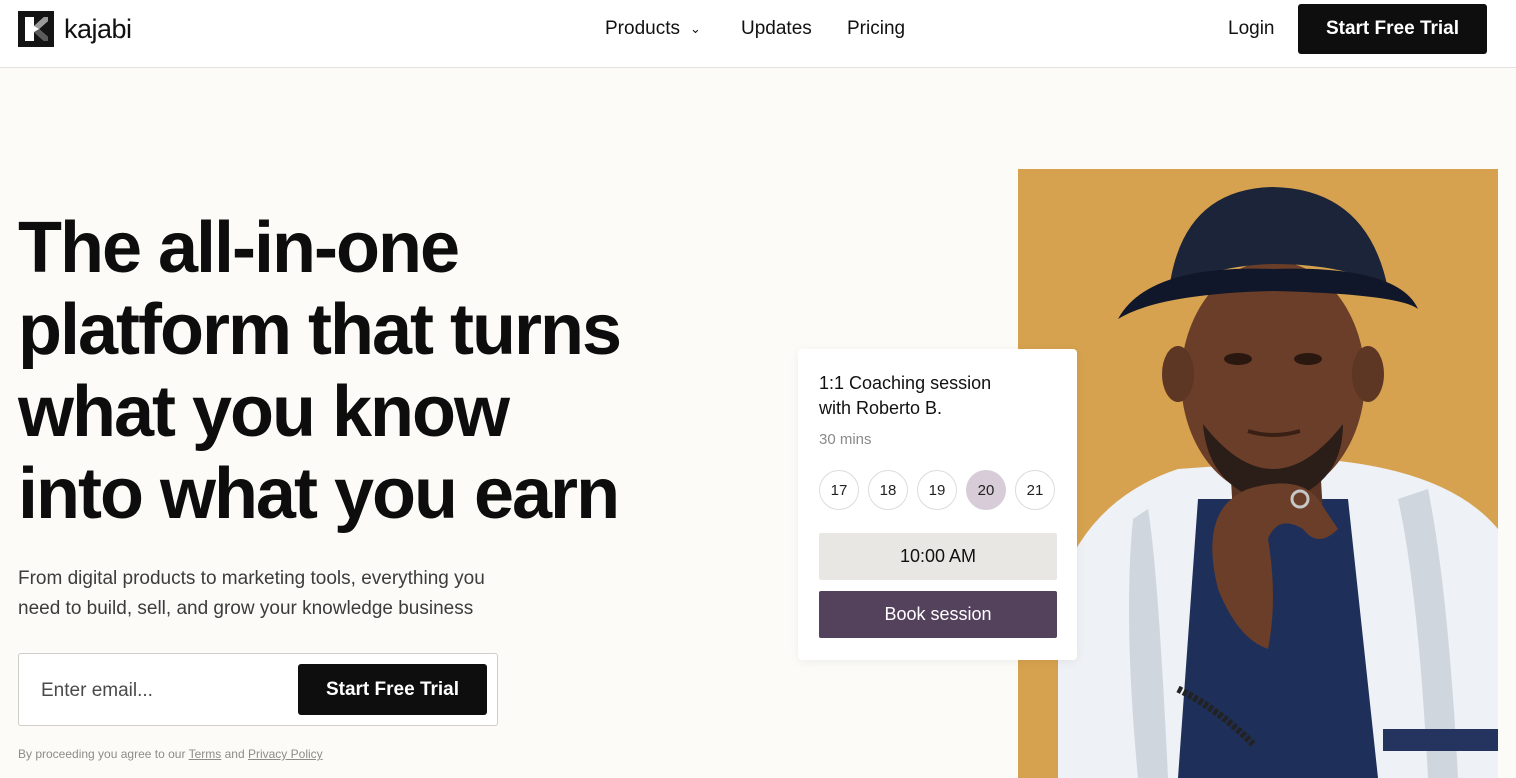  What do you see at coordinates (986, 490) in the screenshot?
I see `date-option-selected: 20` at bounding box center [986, 490].